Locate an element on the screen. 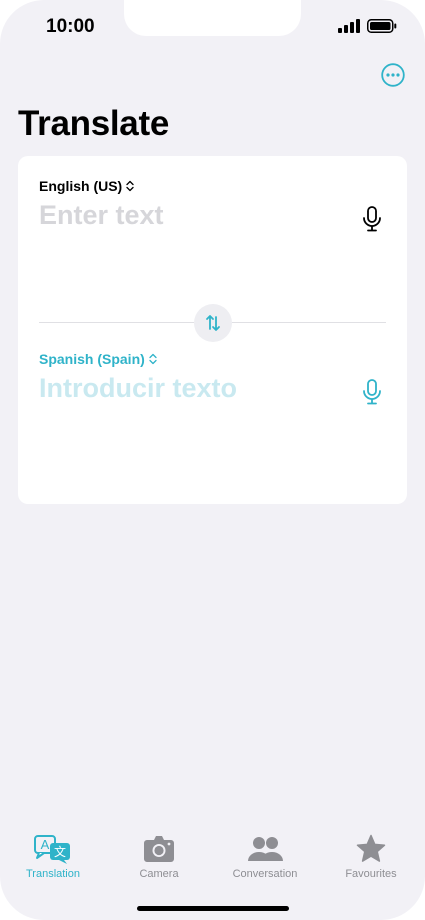  source-text-input: Enter text is located at coordinates (101, 215).